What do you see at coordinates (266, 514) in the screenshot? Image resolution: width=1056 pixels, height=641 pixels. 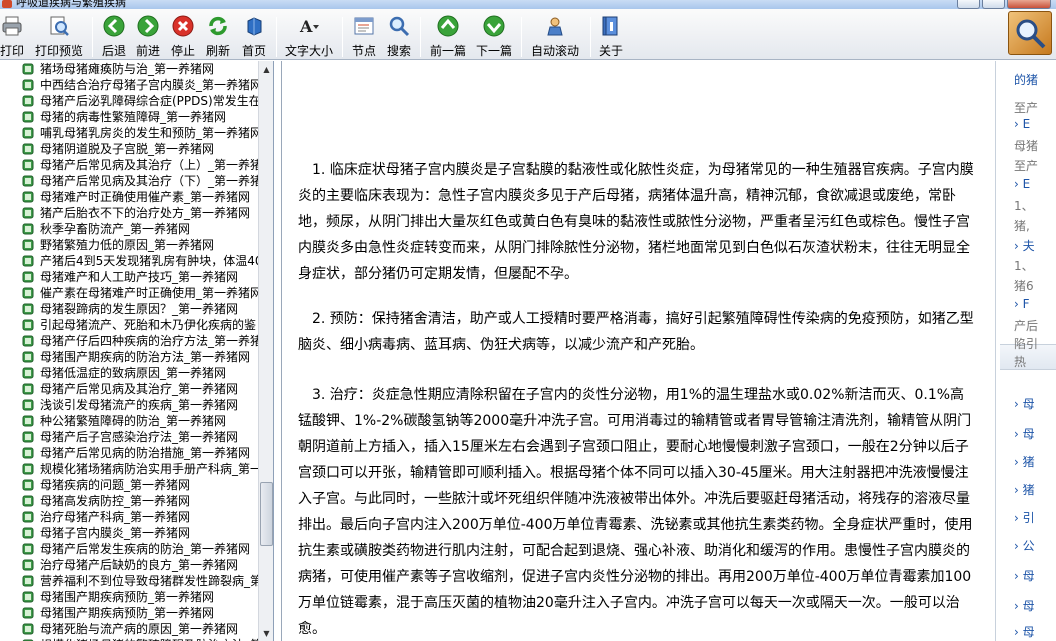 I see `scroll-thumb` at bounding box center [266, 514].